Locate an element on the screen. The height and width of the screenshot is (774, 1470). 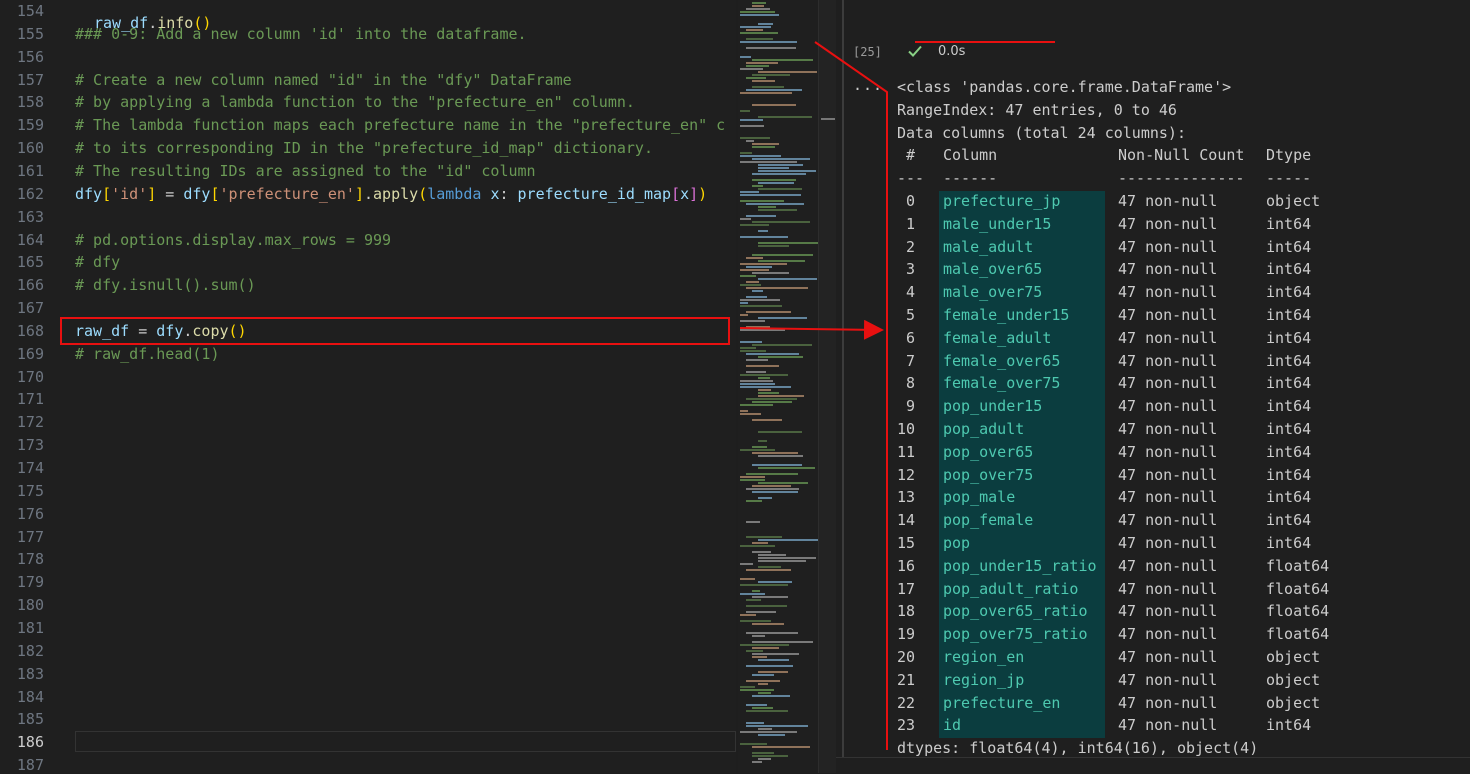
code-line: 165 # dfy is located at coordinates (368, 262).